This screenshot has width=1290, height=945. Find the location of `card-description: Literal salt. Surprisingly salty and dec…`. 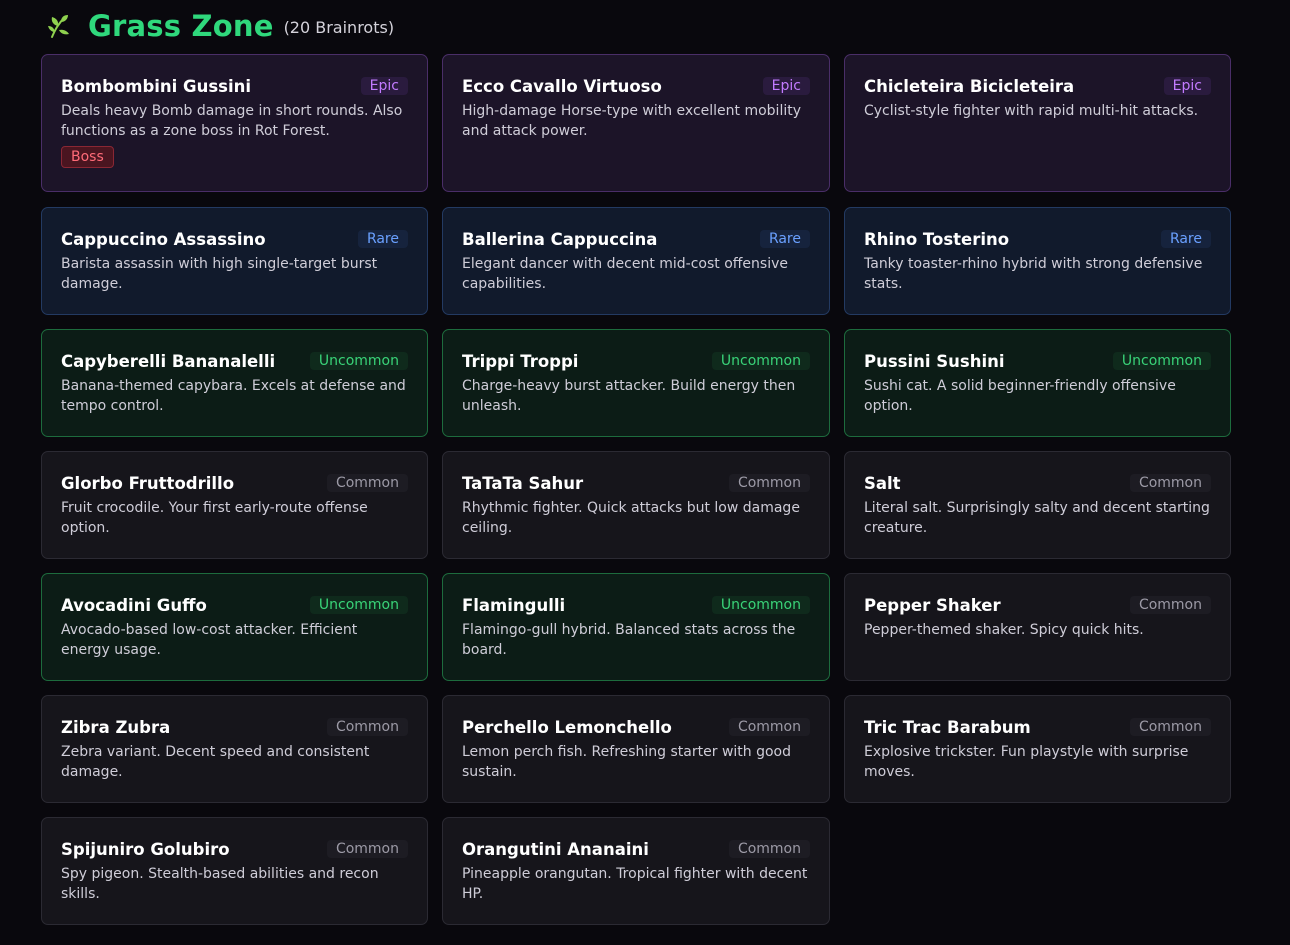

card-description: Literal salt. Surprisingly salty and dec… is located at coordinates (1037, 518).